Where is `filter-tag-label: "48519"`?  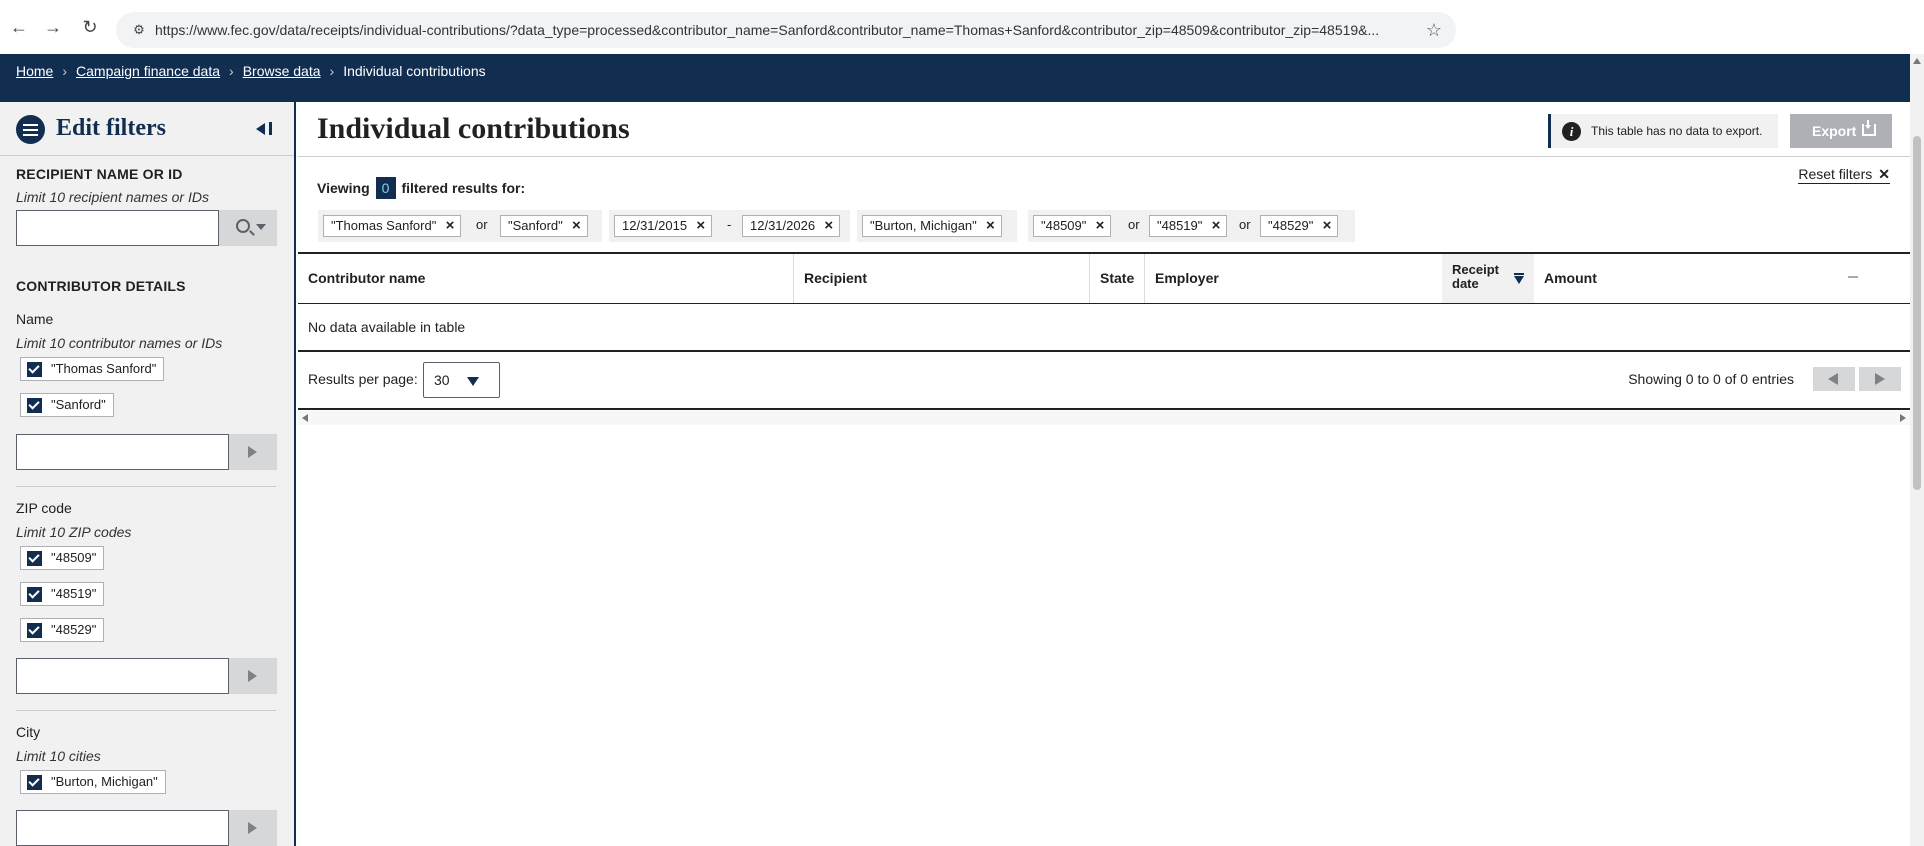 filter-tag-label: "48519" is located at coordinates (1180, 225).